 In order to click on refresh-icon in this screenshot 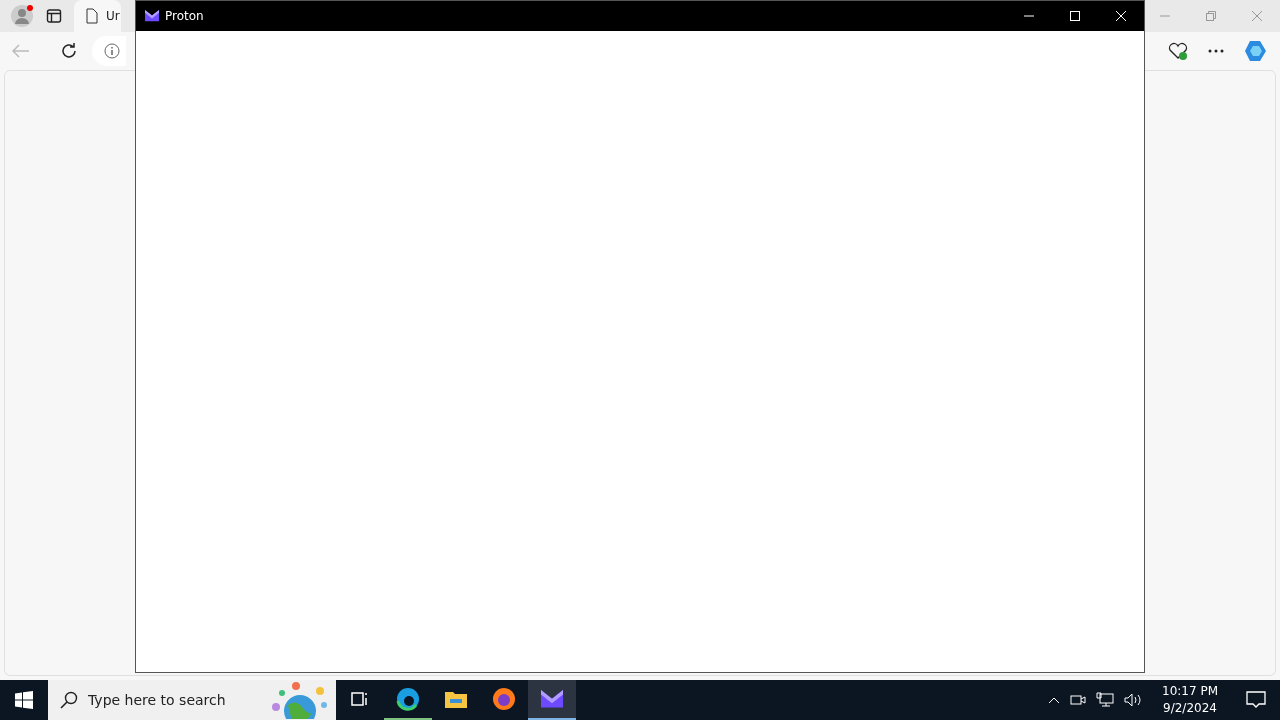, I will do `click(69, 51)`.